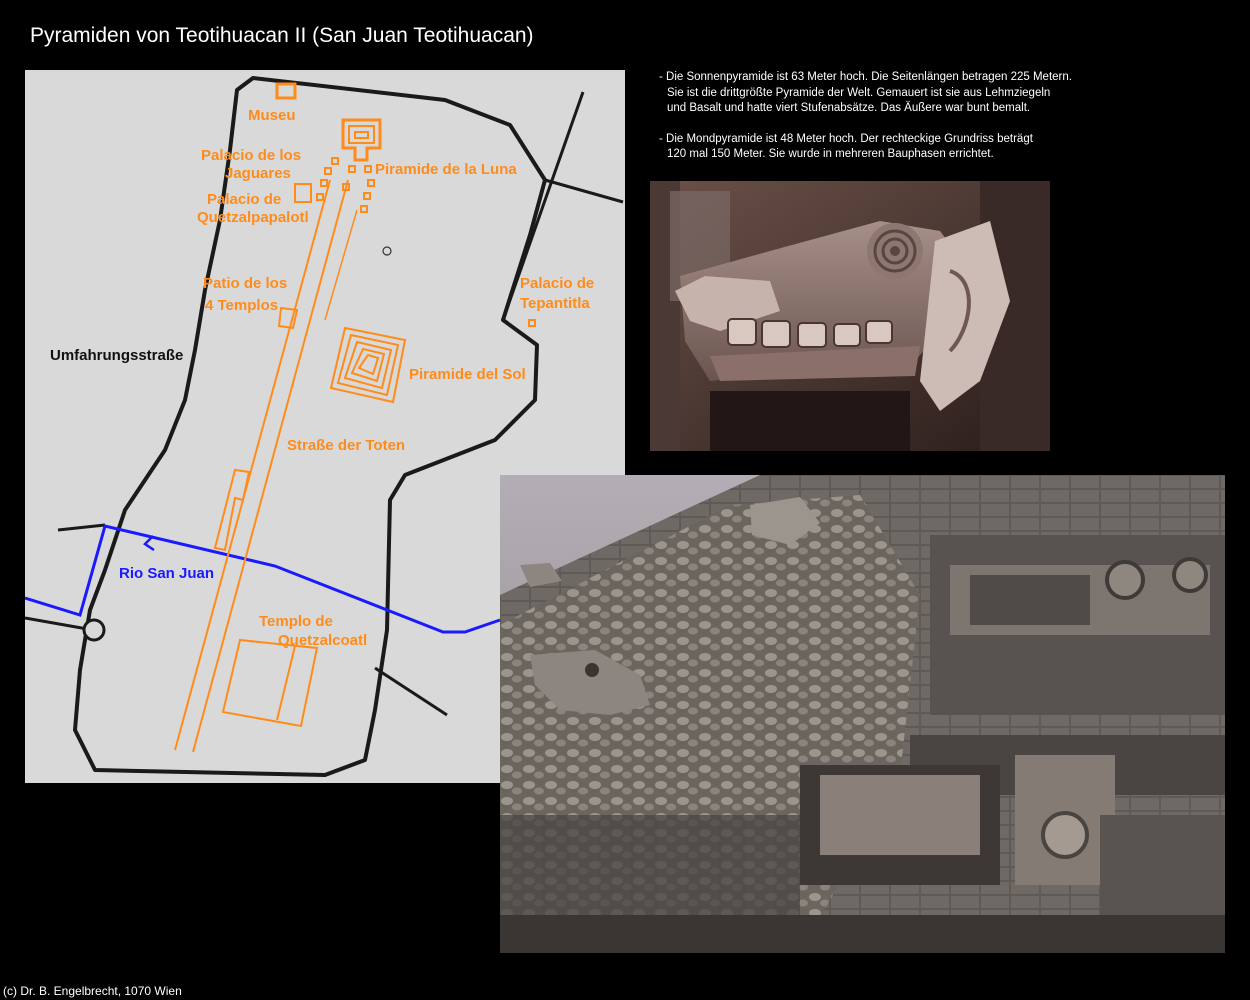  What do you see at coordinates (346, 445) in the screenshot?
I see `label-strasse-der-toten: Straße der Toten` at bounding box center [346, 445].